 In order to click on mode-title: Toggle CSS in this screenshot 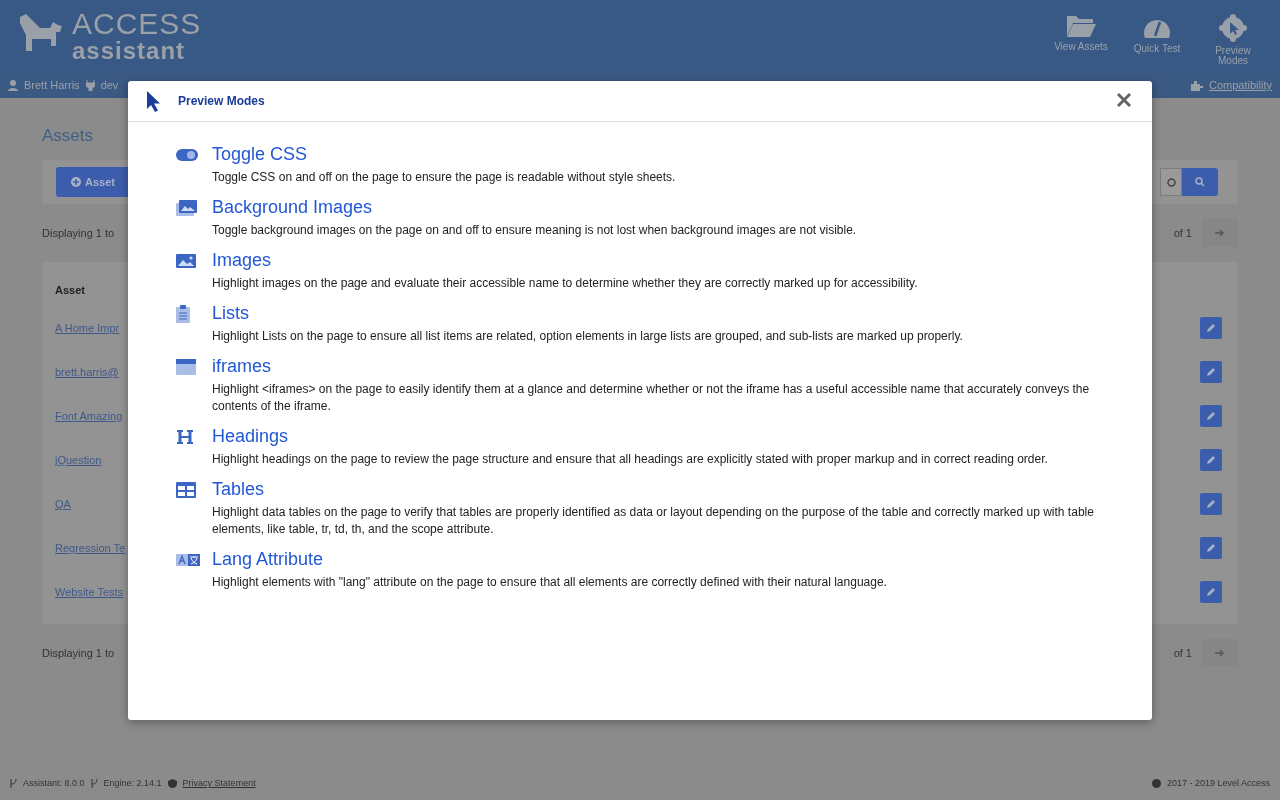, I will do `click(662, 154)`.